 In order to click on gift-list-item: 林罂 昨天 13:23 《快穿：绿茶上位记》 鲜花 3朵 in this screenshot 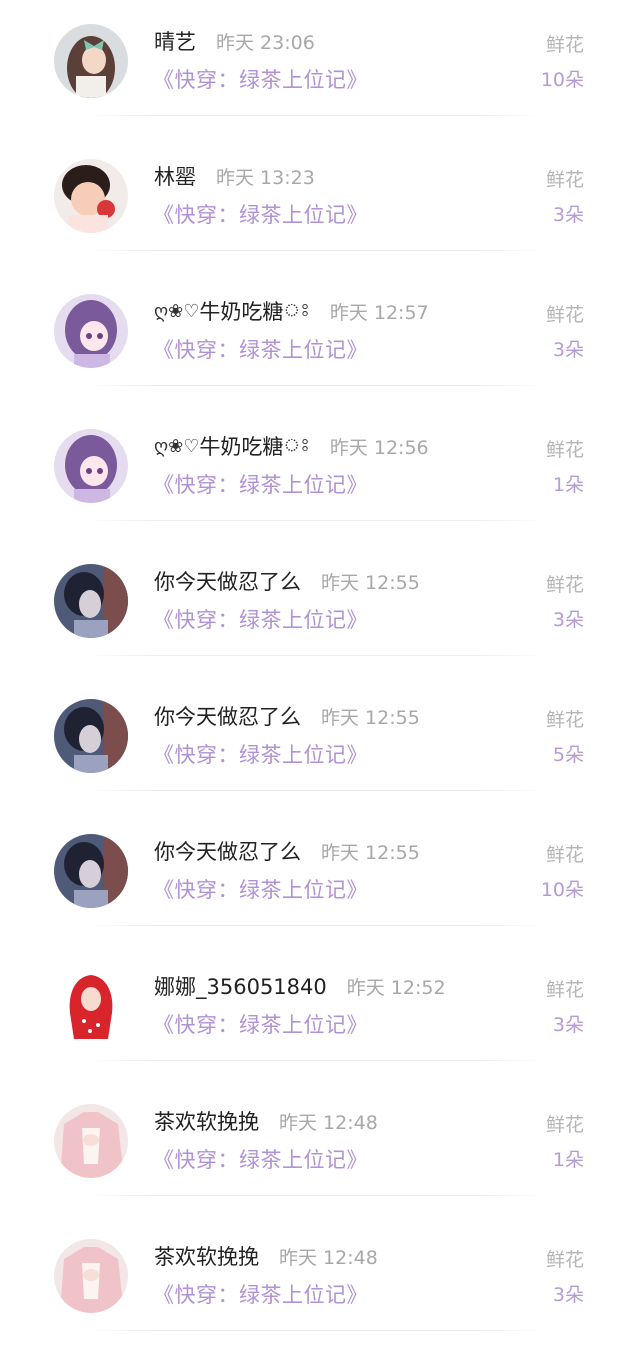, I will do `click(320, 202)`.